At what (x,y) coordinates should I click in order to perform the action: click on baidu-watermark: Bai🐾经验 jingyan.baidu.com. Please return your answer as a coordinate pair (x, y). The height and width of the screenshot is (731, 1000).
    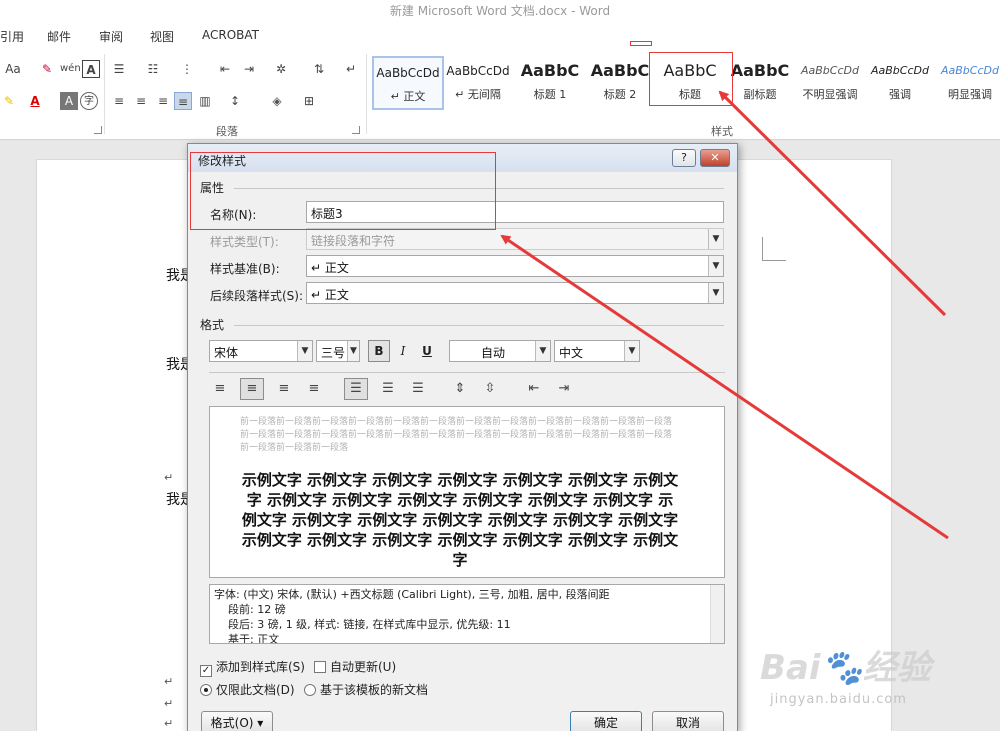
    Looking at the image, I should click on (875, 680).